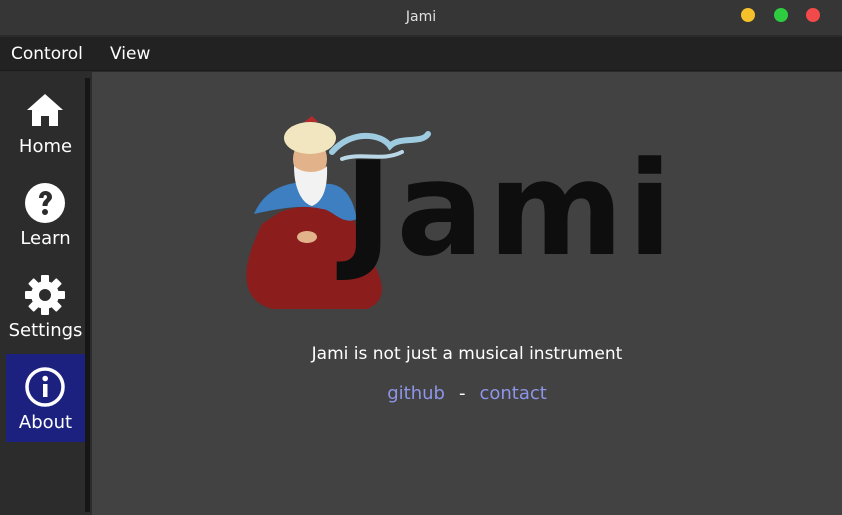 Image resolution: width=842 pixels, height=515 pixels. Describe the element at coordinates (510, 209) in the screenshot. I see `jami-logo-text: Jami` at that location.